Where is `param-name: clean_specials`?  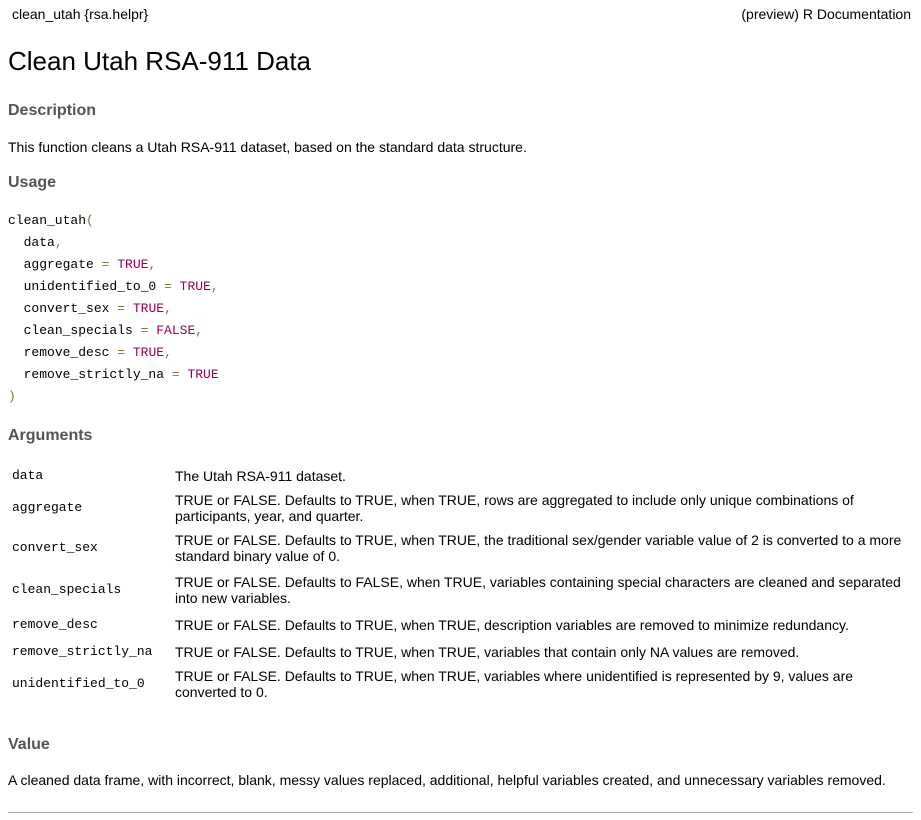 param-name: clean_specials is located at coordinates (78, 330).